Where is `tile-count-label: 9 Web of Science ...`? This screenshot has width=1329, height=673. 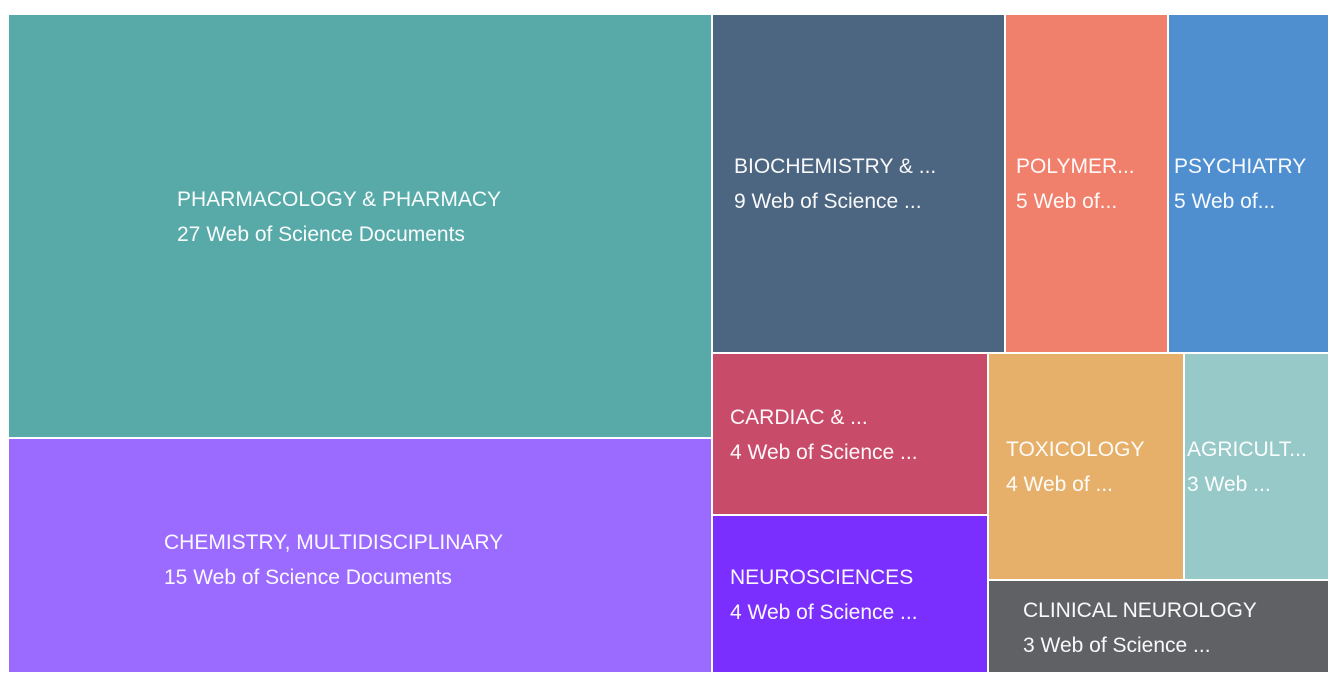
tile-count-label: 9 Web of Science ... is located at coordinates (828, 201).